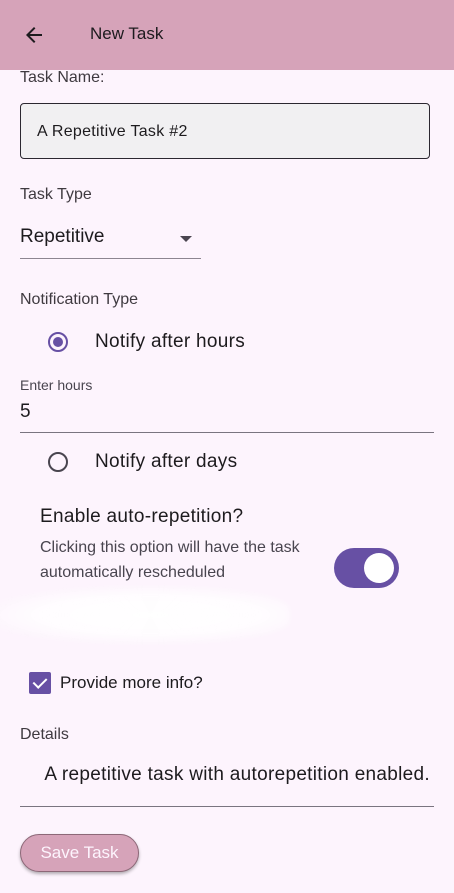 This screenshot has height=893, width=454. I want to click on more-info-checkbox-row: Provide more info?, so click(116, 683).